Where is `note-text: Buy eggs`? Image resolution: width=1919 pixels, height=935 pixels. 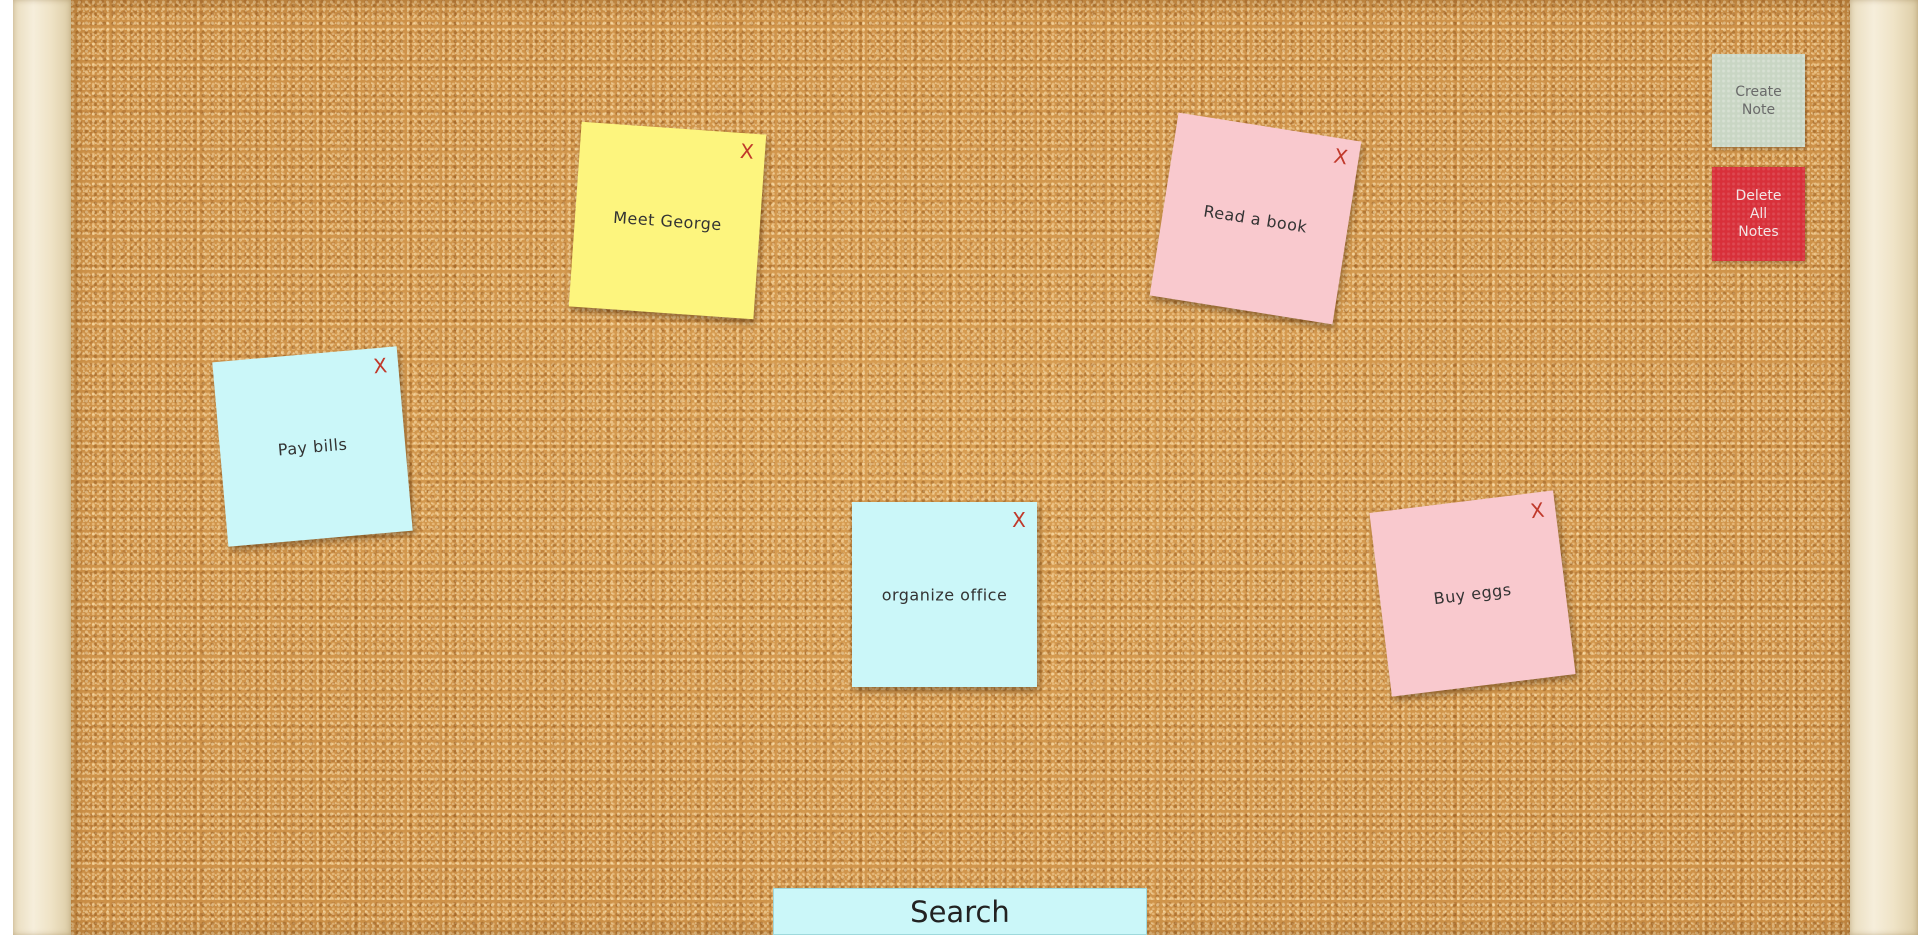
note-text: Buy eggs is located at coordinates (1472, 593).